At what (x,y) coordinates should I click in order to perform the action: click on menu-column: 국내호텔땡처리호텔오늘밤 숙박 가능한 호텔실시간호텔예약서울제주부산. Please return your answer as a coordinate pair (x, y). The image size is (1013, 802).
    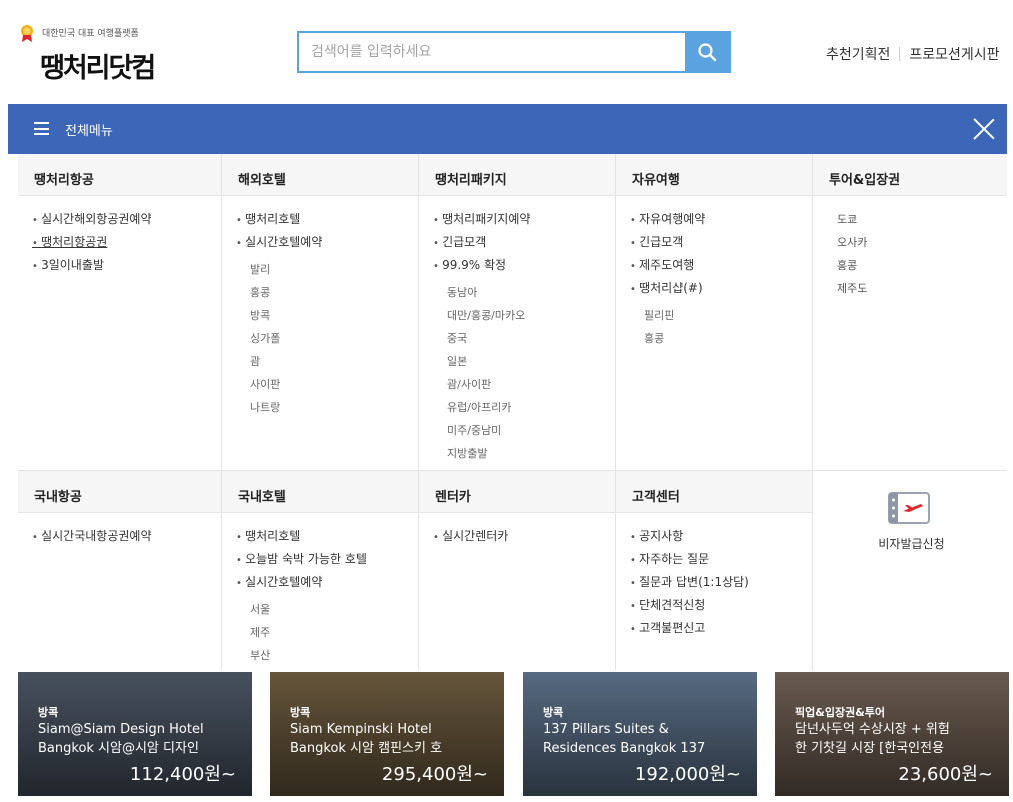
    Looking at the image, I should click on (319, 570).